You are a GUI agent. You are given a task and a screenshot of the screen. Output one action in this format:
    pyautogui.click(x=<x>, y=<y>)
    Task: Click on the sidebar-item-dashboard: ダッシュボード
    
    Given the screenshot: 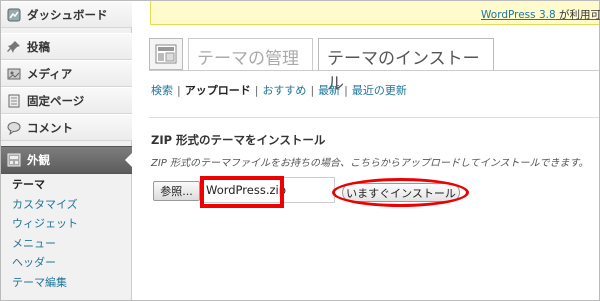 What is the action you would take?
    pyautogui.click(x=66, y=14)
    